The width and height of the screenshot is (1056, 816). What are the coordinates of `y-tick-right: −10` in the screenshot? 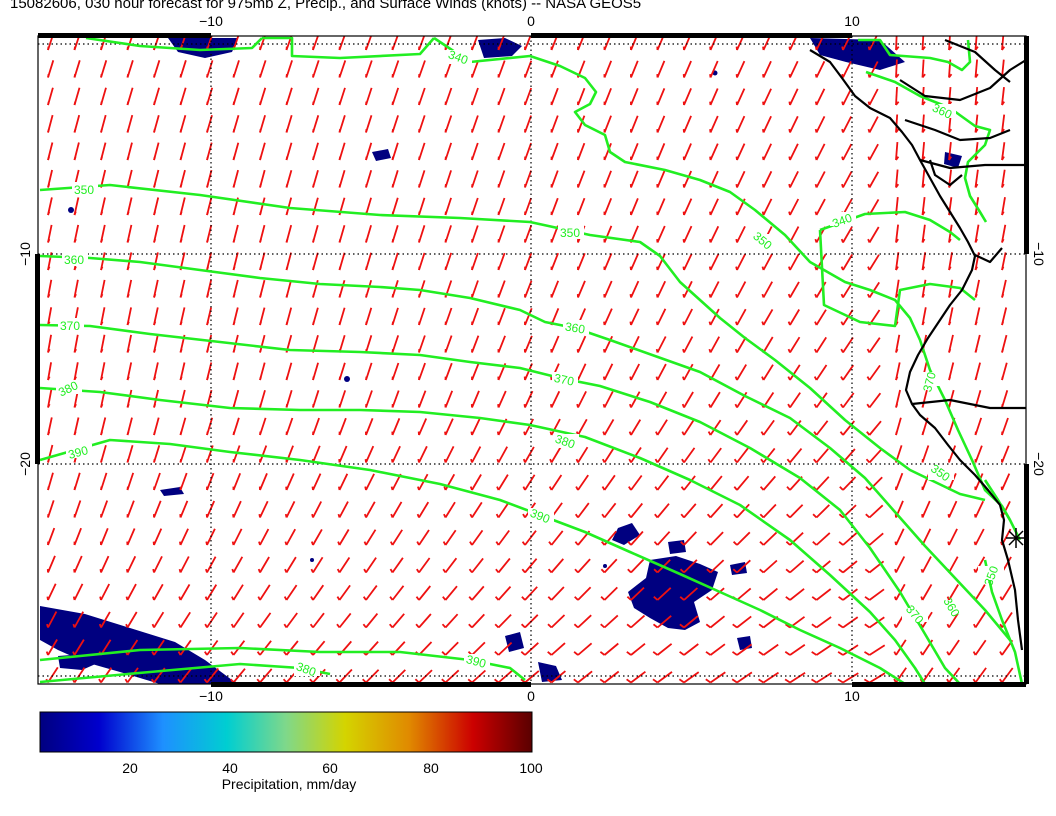 It's located at (1039, 254).